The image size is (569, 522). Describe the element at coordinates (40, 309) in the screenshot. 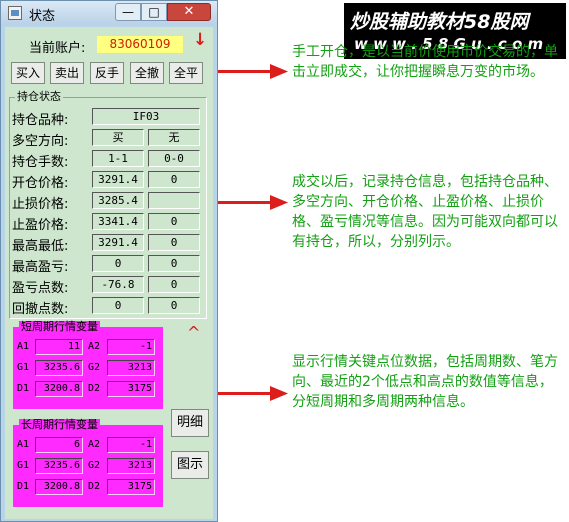

I see `position-row-label: 回撤点数:` at that location.